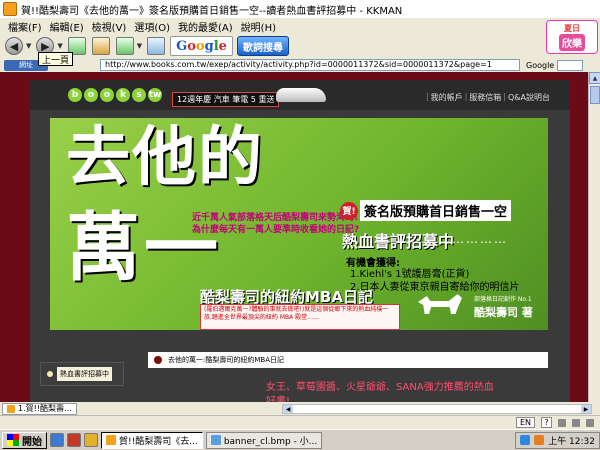 This screenshot has height=450, width=600. I want to click on menu-bar: 檔案(F) 編輯(E) 檢視(V) 選項(O) 我的最愛(A) 說明(H), so click(300, 26).